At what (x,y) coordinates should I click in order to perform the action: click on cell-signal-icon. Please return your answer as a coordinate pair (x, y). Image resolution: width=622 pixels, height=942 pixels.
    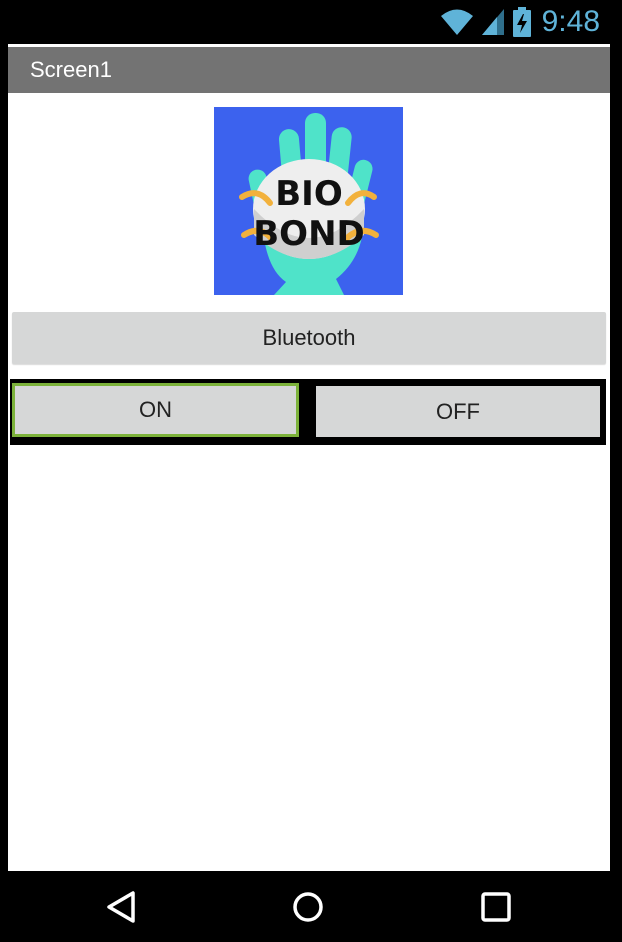
    Looking at the image, I should click on (492, 22).